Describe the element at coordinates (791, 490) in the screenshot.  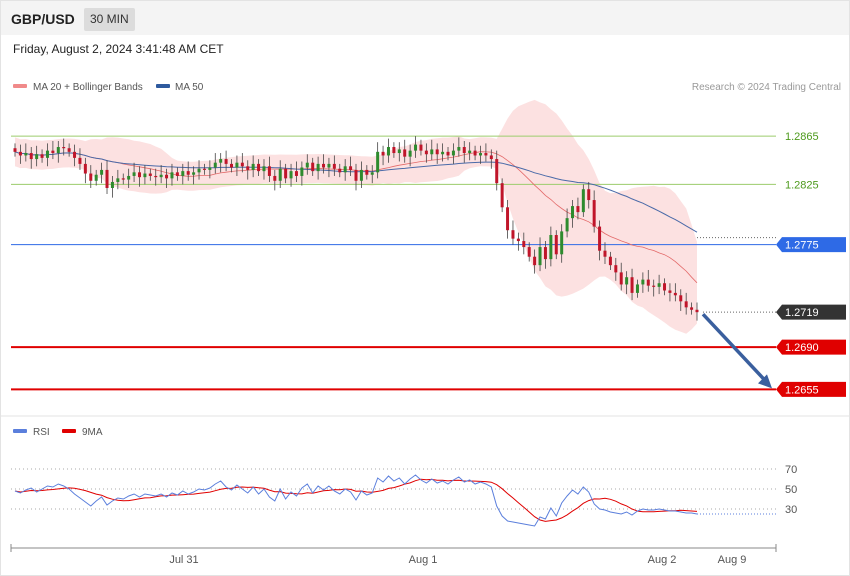
I see `rsi-level-label: 50` at that location.